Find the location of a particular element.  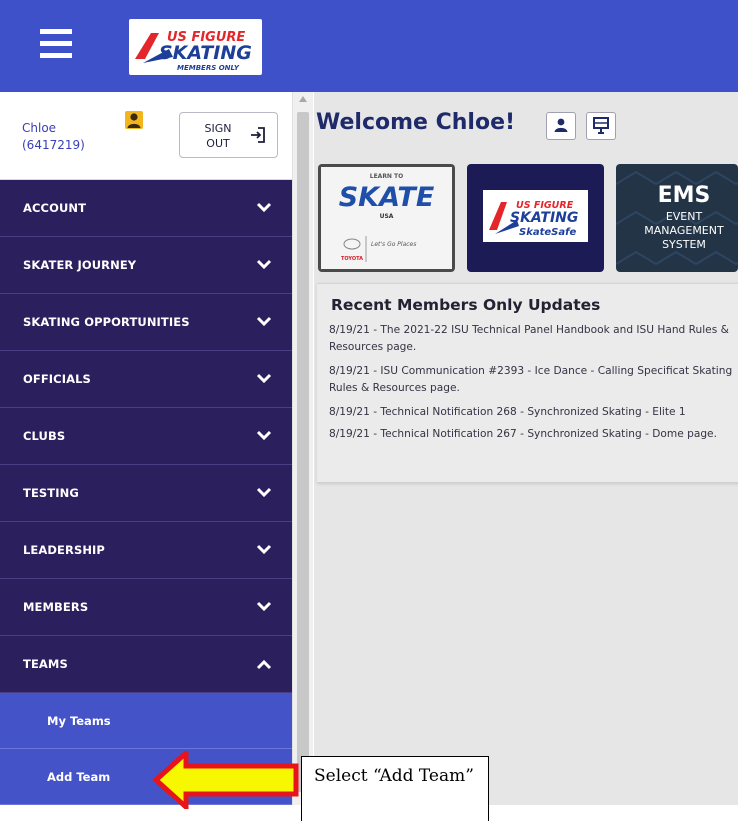

scrollbar-thumb is located at coordinates (303, 452).